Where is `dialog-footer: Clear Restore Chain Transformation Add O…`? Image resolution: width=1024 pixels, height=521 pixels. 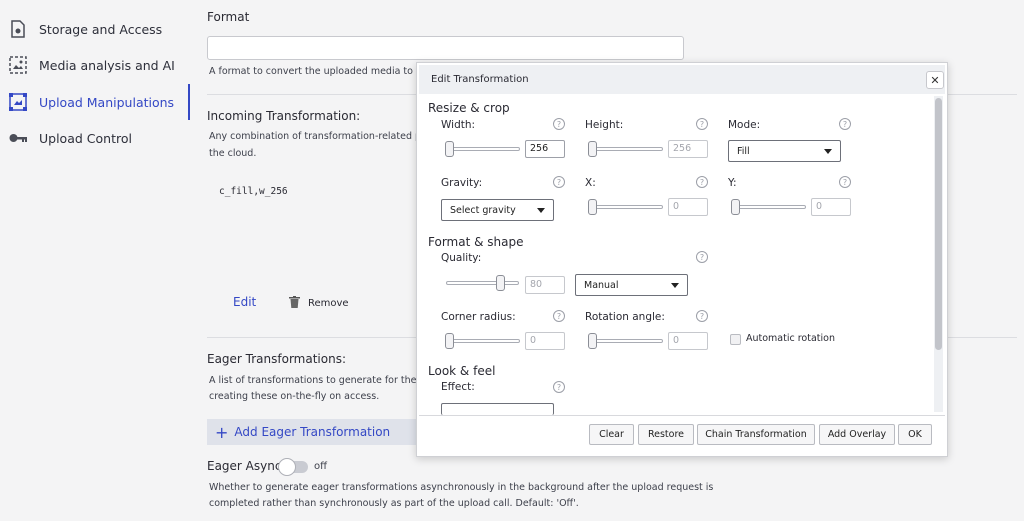 dialog-footer: Clear Restore Chain Transformation Add O… is located at coordinates (682, 435).